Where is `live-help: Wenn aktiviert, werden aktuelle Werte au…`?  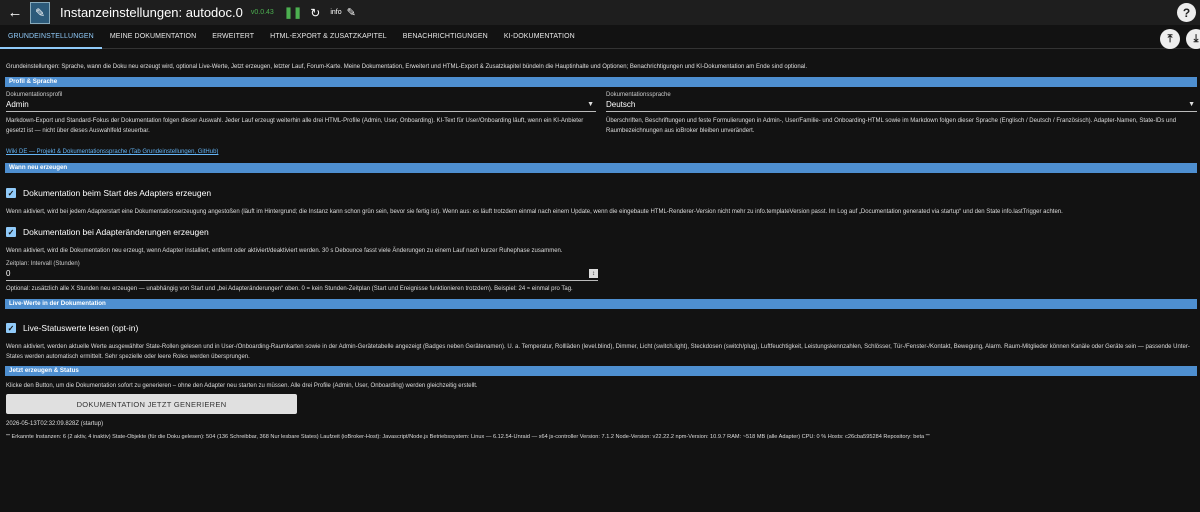
live-help: Wenn aktiviert, werden aktuelle Werte au… is located at coordinates (598, 352).